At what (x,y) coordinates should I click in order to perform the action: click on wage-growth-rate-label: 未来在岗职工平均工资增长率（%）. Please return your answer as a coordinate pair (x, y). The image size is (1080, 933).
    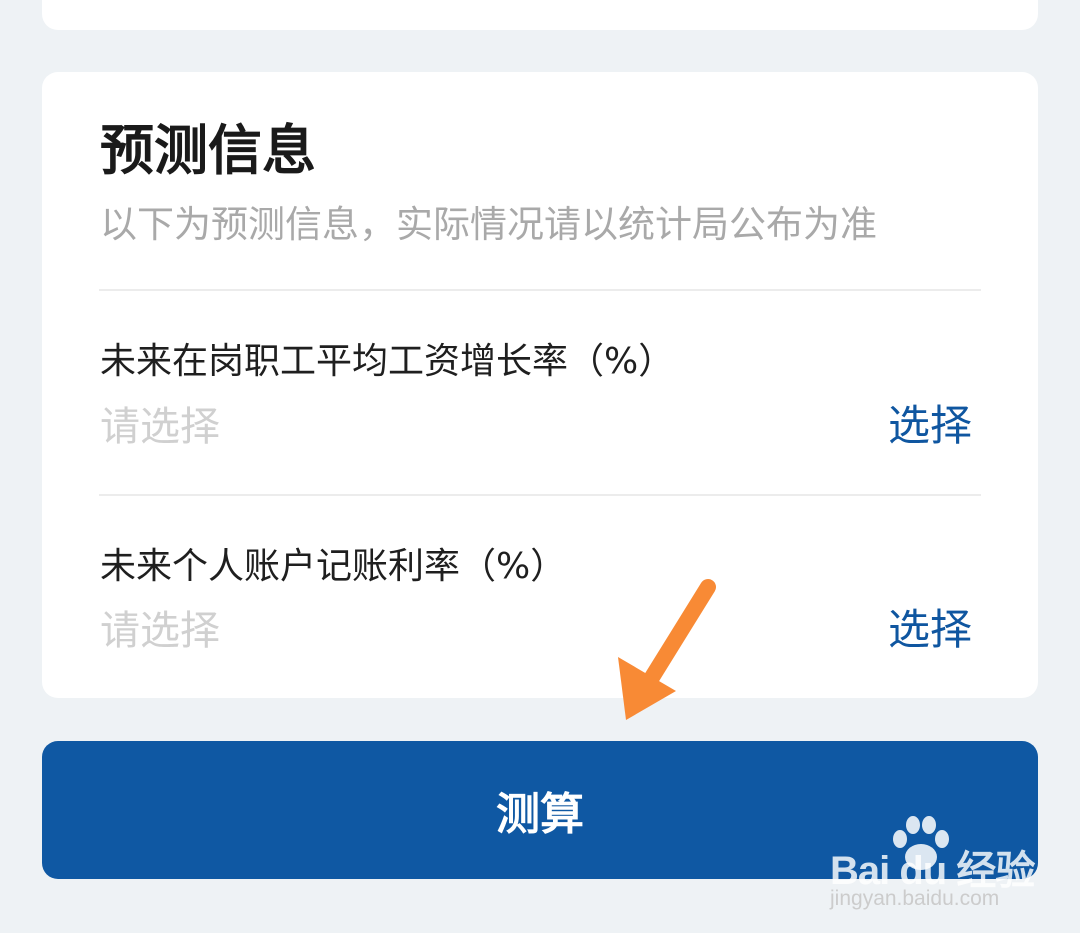
    Looking at the image, I should click on (387, 361).